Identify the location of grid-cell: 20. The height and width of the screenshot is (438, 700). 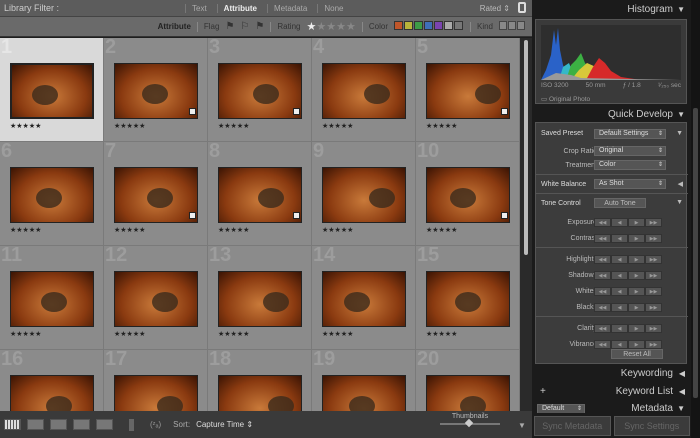
(468, 379).